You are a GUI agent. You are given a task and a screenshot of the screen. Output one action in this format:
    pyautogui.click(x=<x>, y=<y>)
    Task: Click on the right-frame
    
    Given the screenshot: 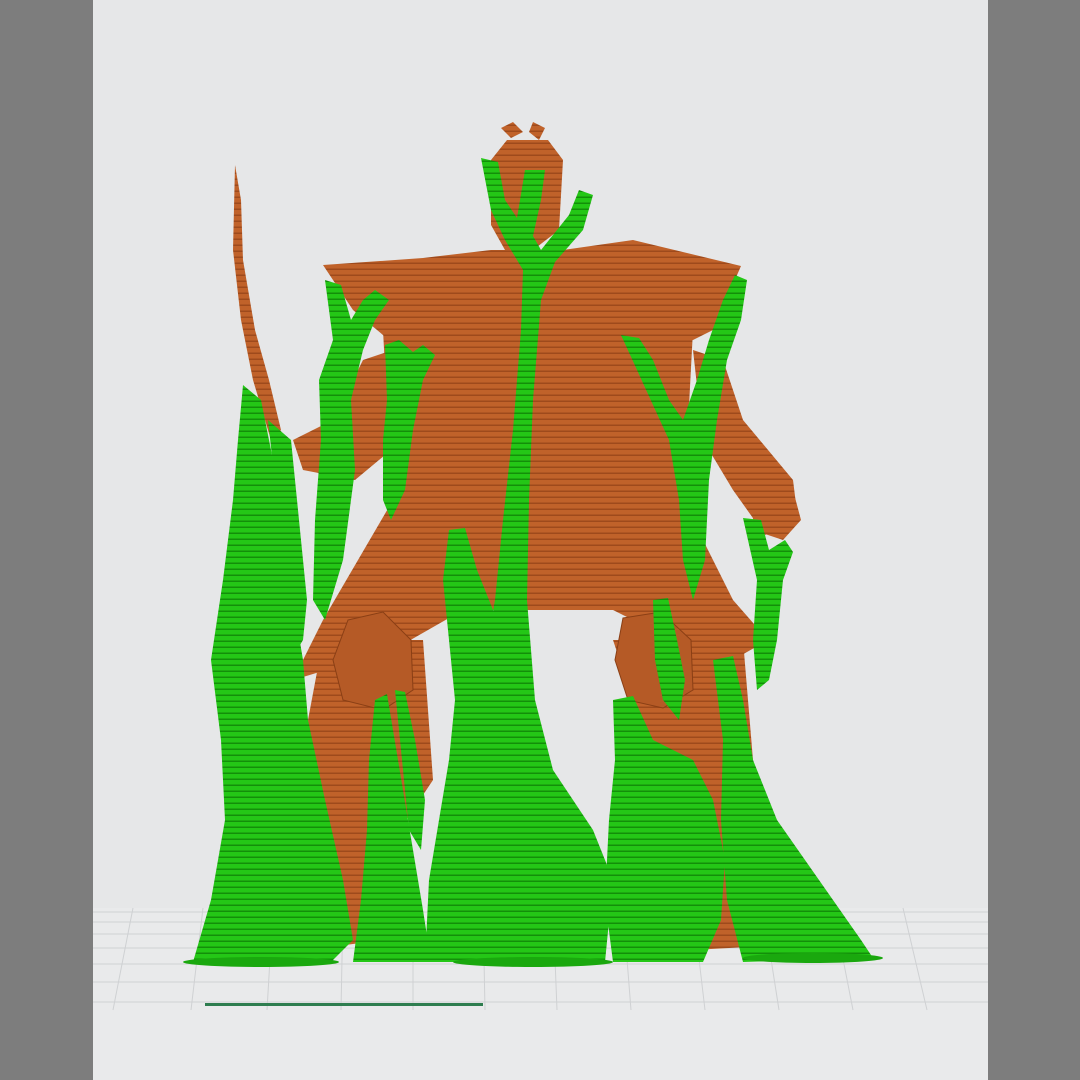 What is the action you would take?
    pyautogui.click(x=1034, y=540)
    